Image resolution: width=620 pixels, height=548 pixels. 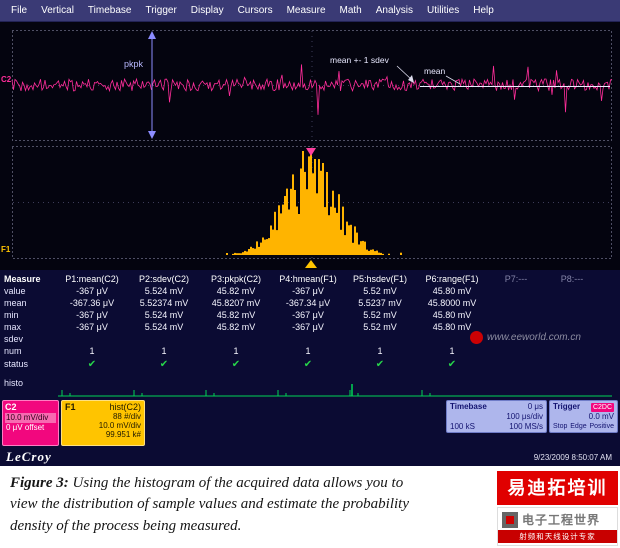 What do you see at coordinates (583, 416) in the screenshot?
I see `trigger-box: Trigger C2DC 0.0 mV Stop Edge Positive` at bounding box center [583, 416].